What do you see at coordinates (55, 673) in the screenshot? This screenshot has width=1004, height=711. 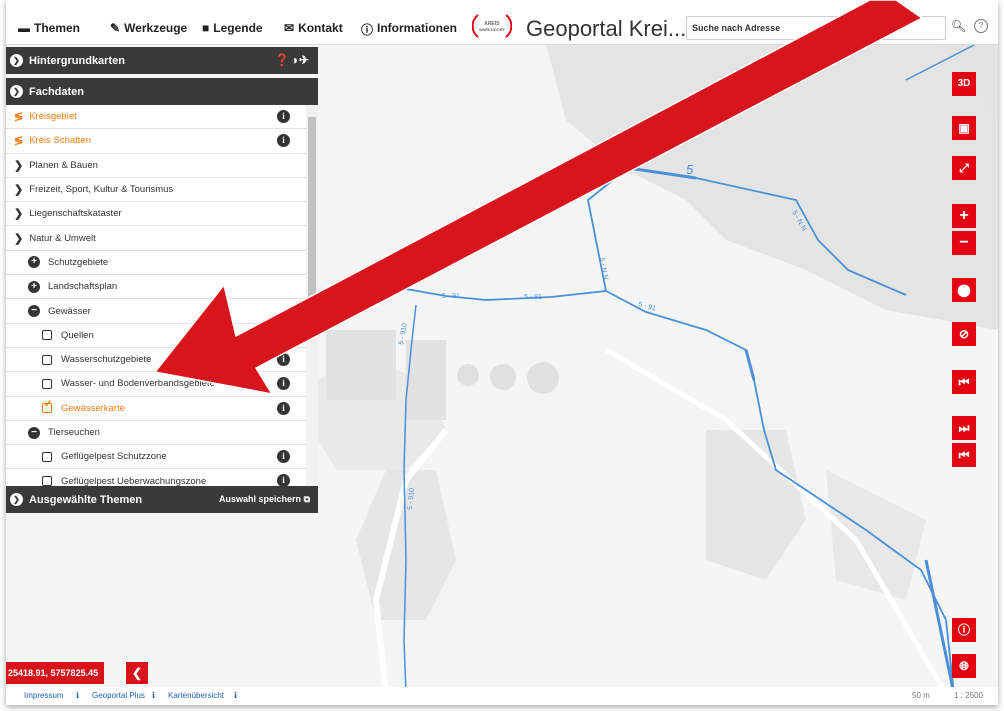 I see `coordinate-display: 25418.91, 5757825.45` at bounding box center [55, 673].